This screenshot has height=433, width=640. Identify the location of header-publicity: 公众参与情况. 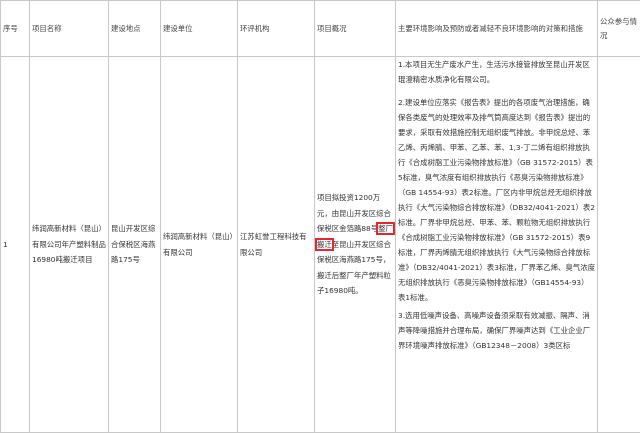
(619, 29).